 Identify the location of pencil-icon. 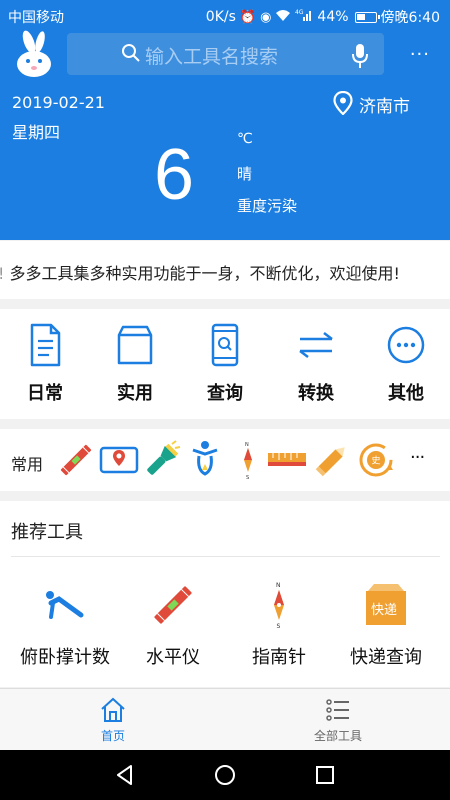
(332, 460).